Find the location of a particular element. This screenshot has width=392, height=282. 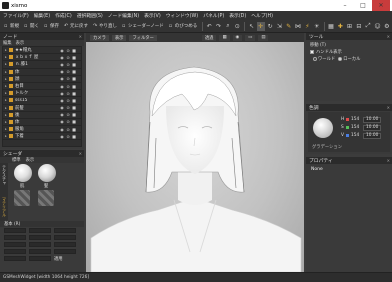

undo-button: ↶ 元に戻す is located at coordinates (76, 26).